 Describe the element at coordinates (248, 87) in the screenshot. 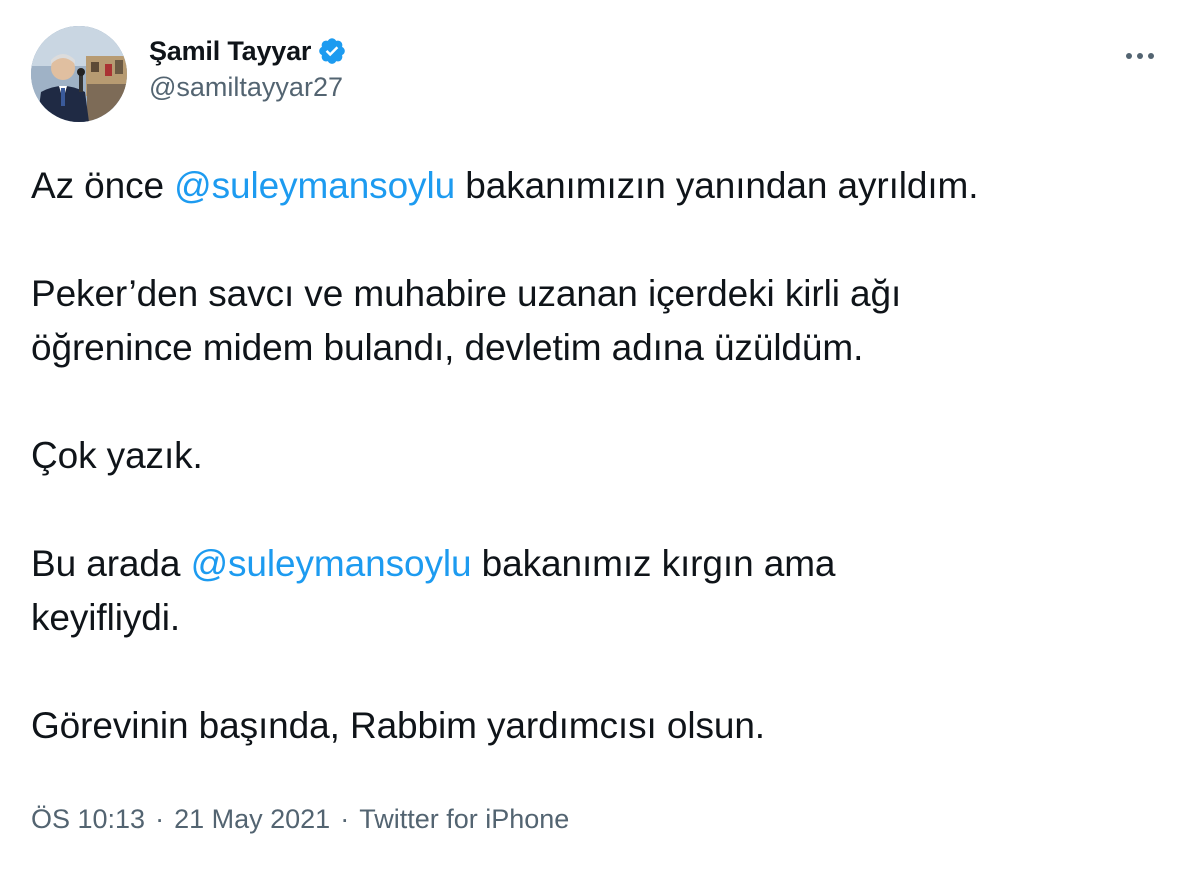

I see `handle: @samiltayyar27` at that location.